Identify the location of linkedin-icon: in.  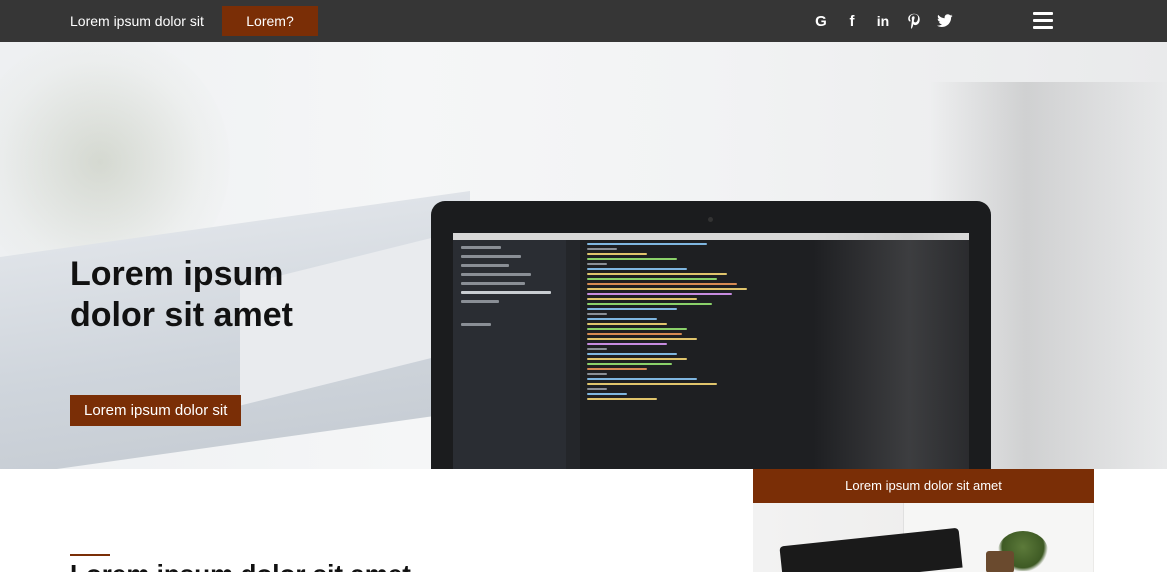
(883, 21).